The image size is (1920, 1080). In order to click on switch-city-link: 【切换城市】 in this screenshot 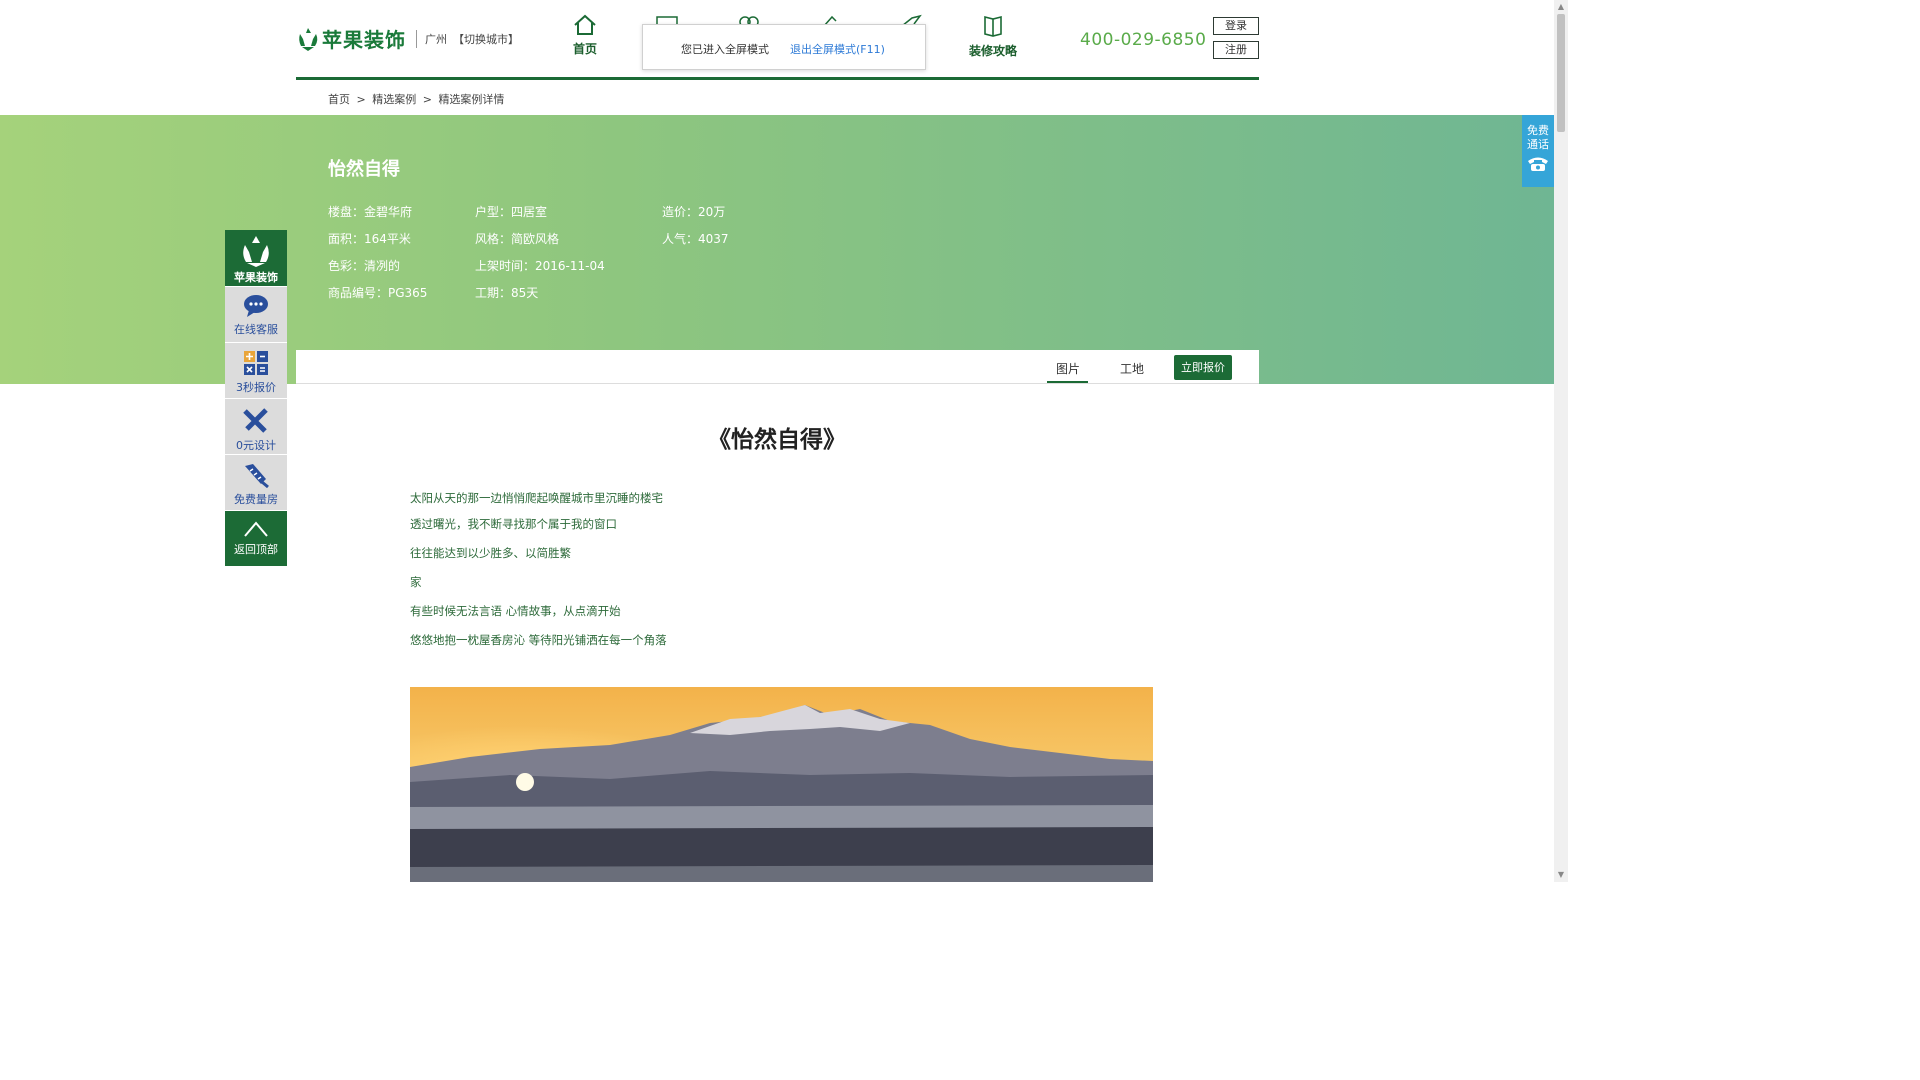, I will do `click(486, 39)`.